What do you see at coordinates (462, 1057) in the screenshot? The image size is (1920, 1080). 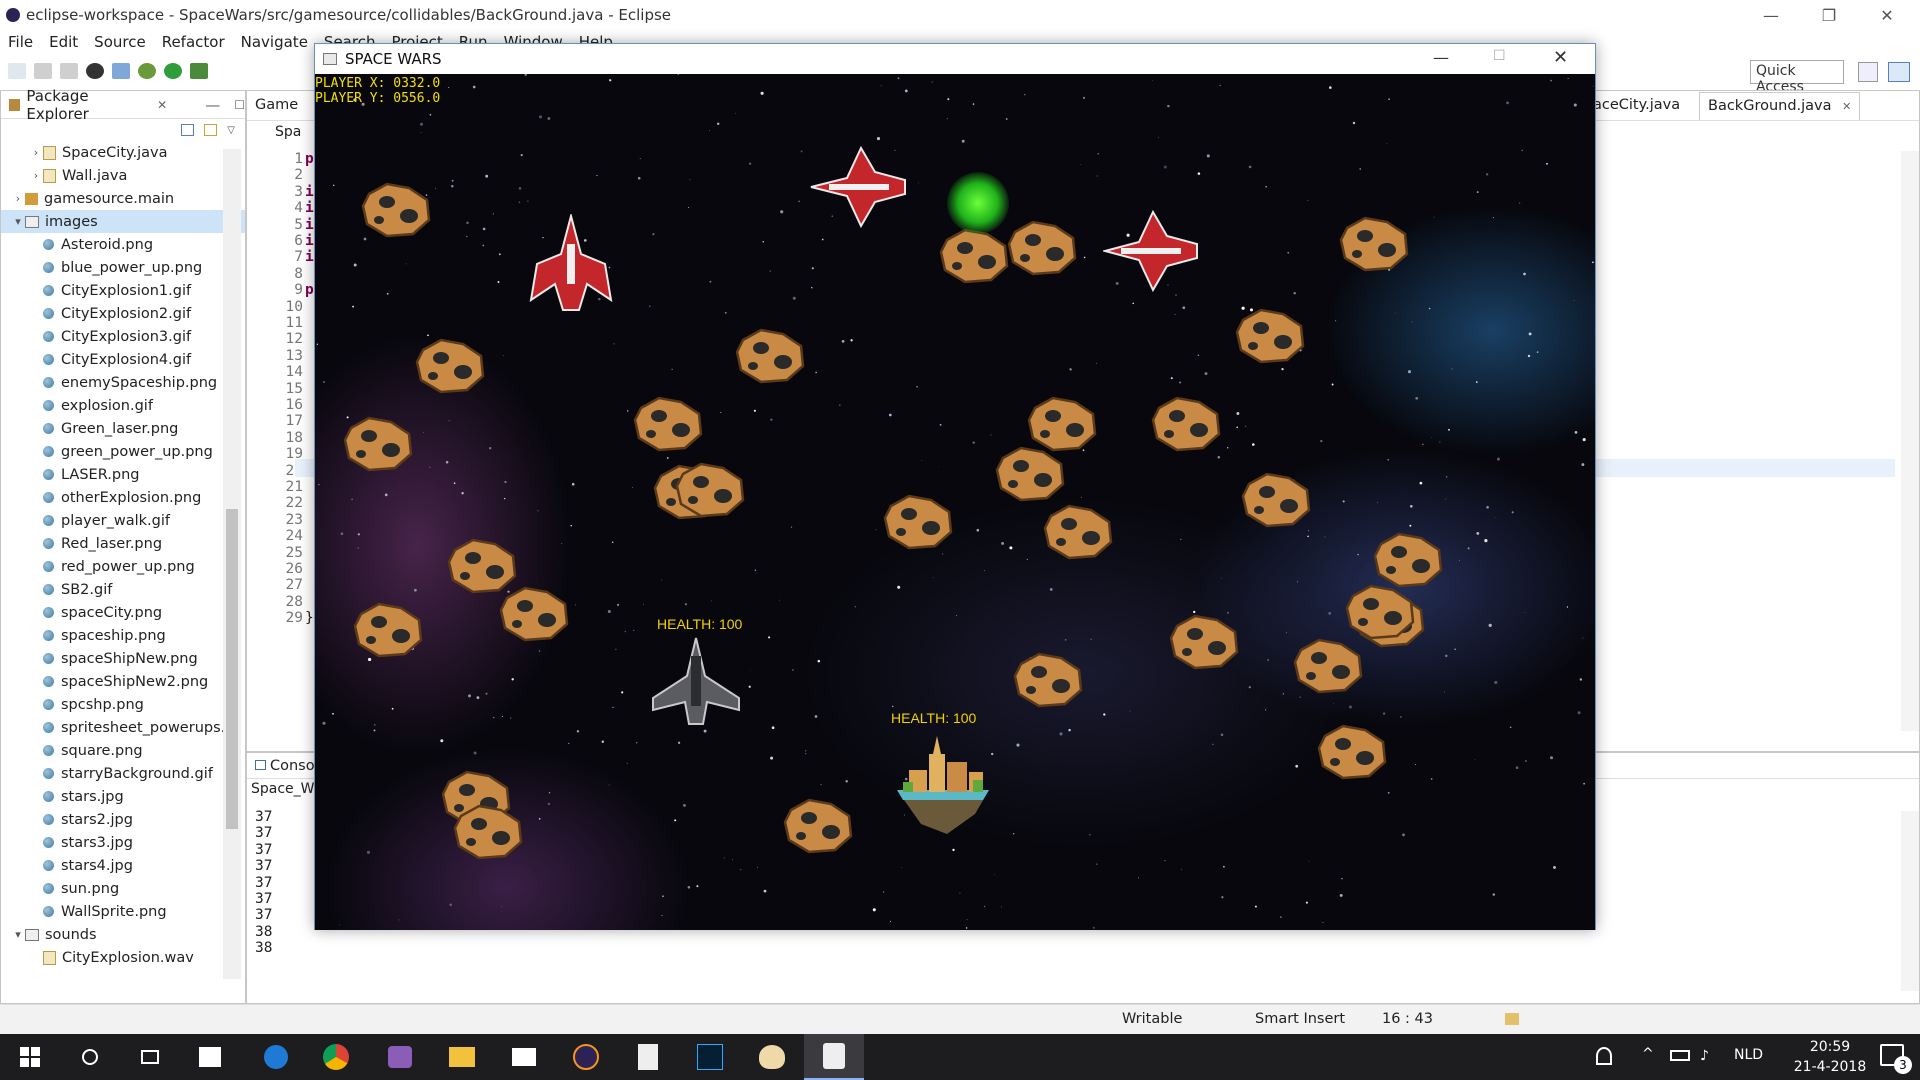 I see `taskbar-explorer` at bounding box center [462, 1057].